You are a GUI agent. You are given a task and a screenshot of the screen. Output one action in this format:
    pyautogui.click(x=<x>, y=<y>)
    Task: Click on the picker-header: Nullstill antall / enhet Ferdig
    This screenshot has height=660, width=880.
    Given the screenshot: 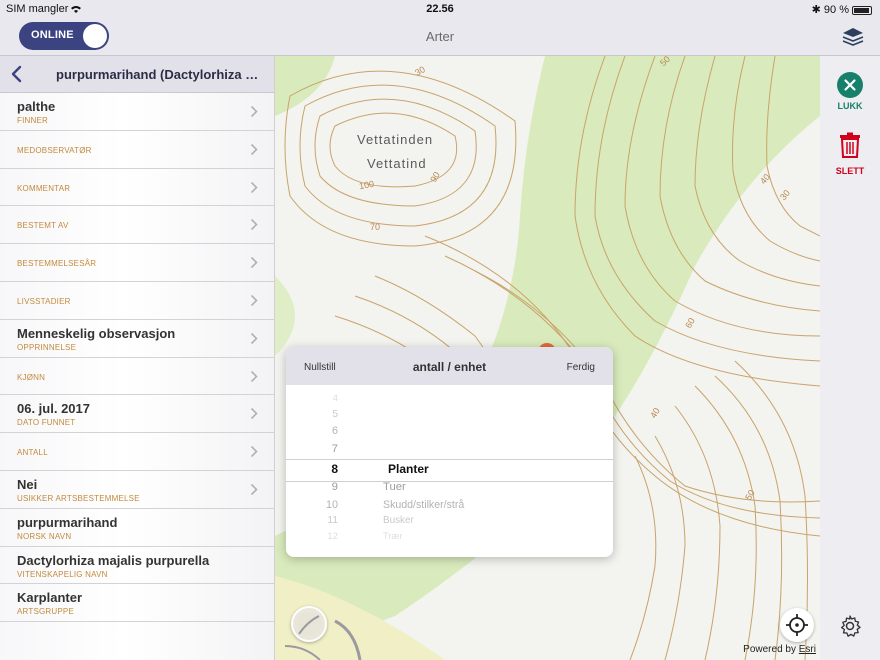 What is the action you would take?
    pyautogui.click(x=449, y=366)
    